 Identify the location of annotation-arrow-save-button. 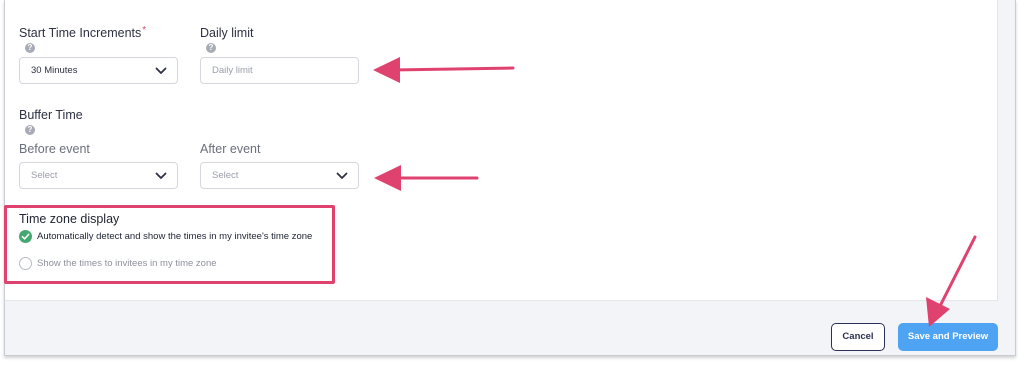
(951, 281).